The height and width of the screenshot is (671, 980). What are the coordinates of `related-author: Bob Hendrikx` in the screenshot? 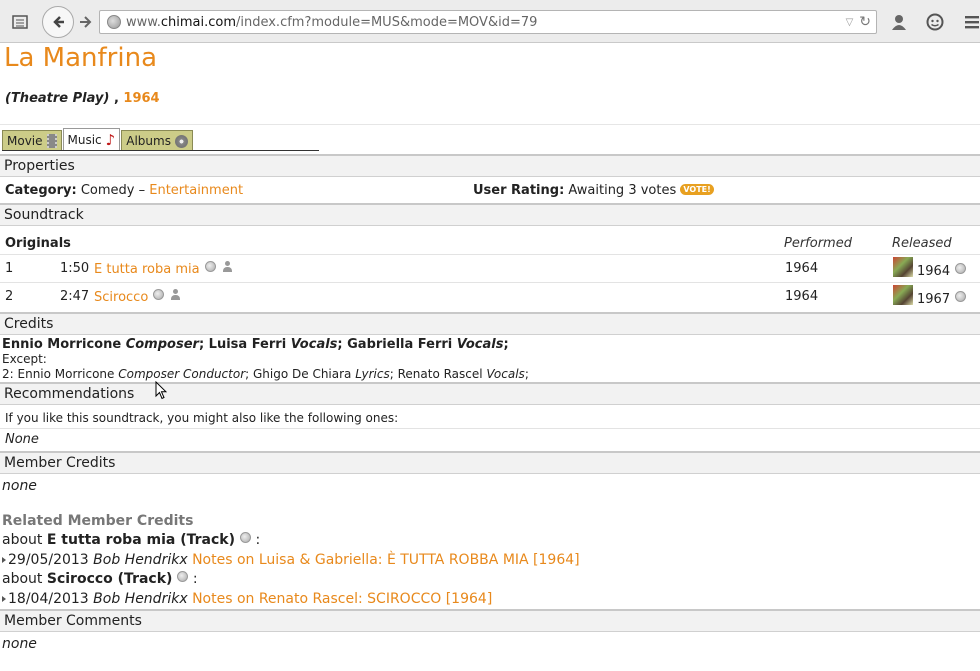 It's located at (140, 599).